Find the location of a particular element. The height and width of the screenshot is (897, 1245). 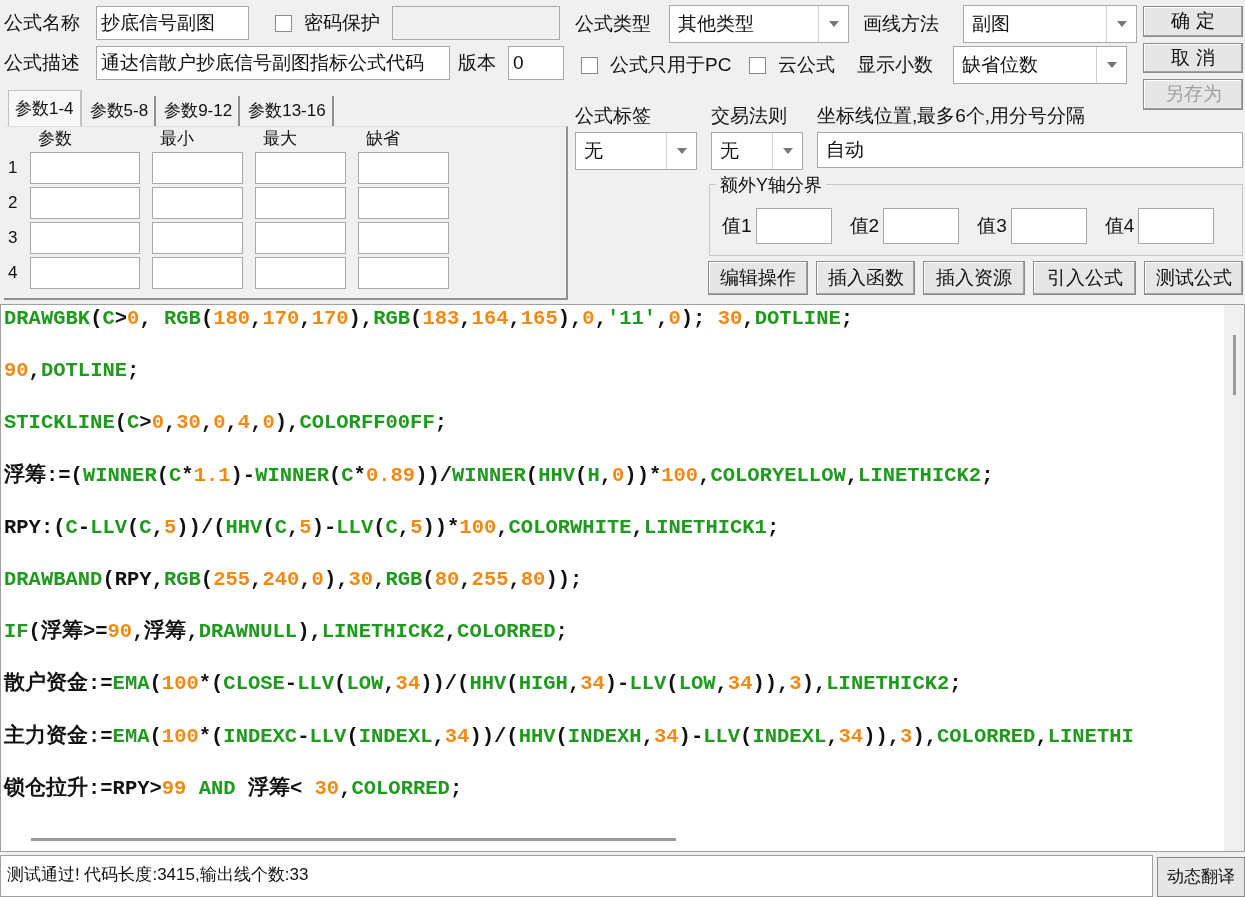

field-label: 值4 is located at coordinates (1119, 225).